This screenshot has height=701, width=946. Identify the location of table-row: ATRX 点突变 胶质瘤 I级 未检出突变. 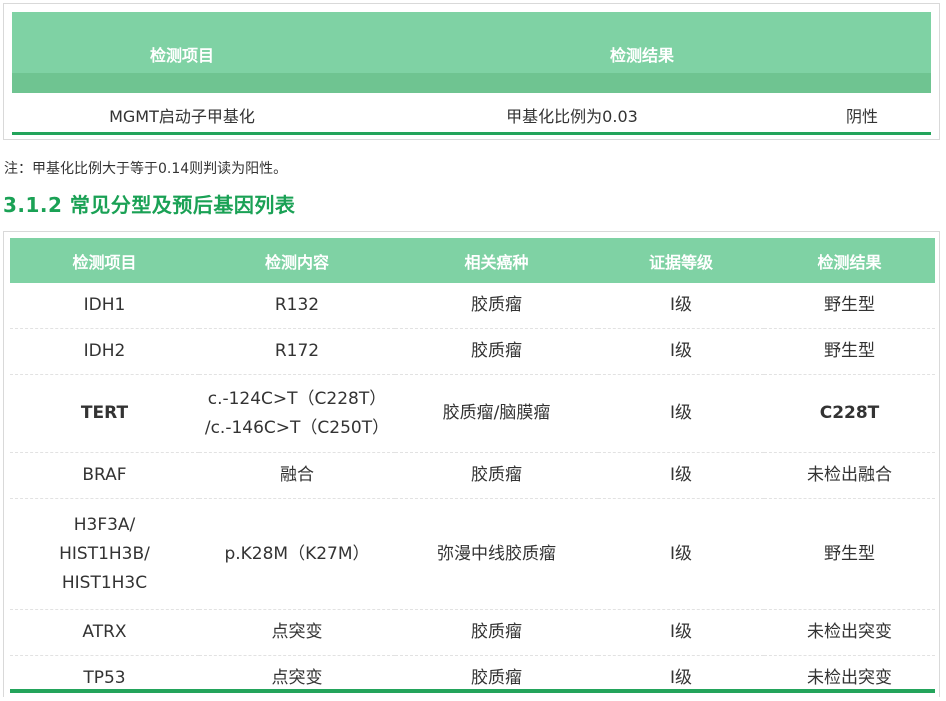
(472, 633).